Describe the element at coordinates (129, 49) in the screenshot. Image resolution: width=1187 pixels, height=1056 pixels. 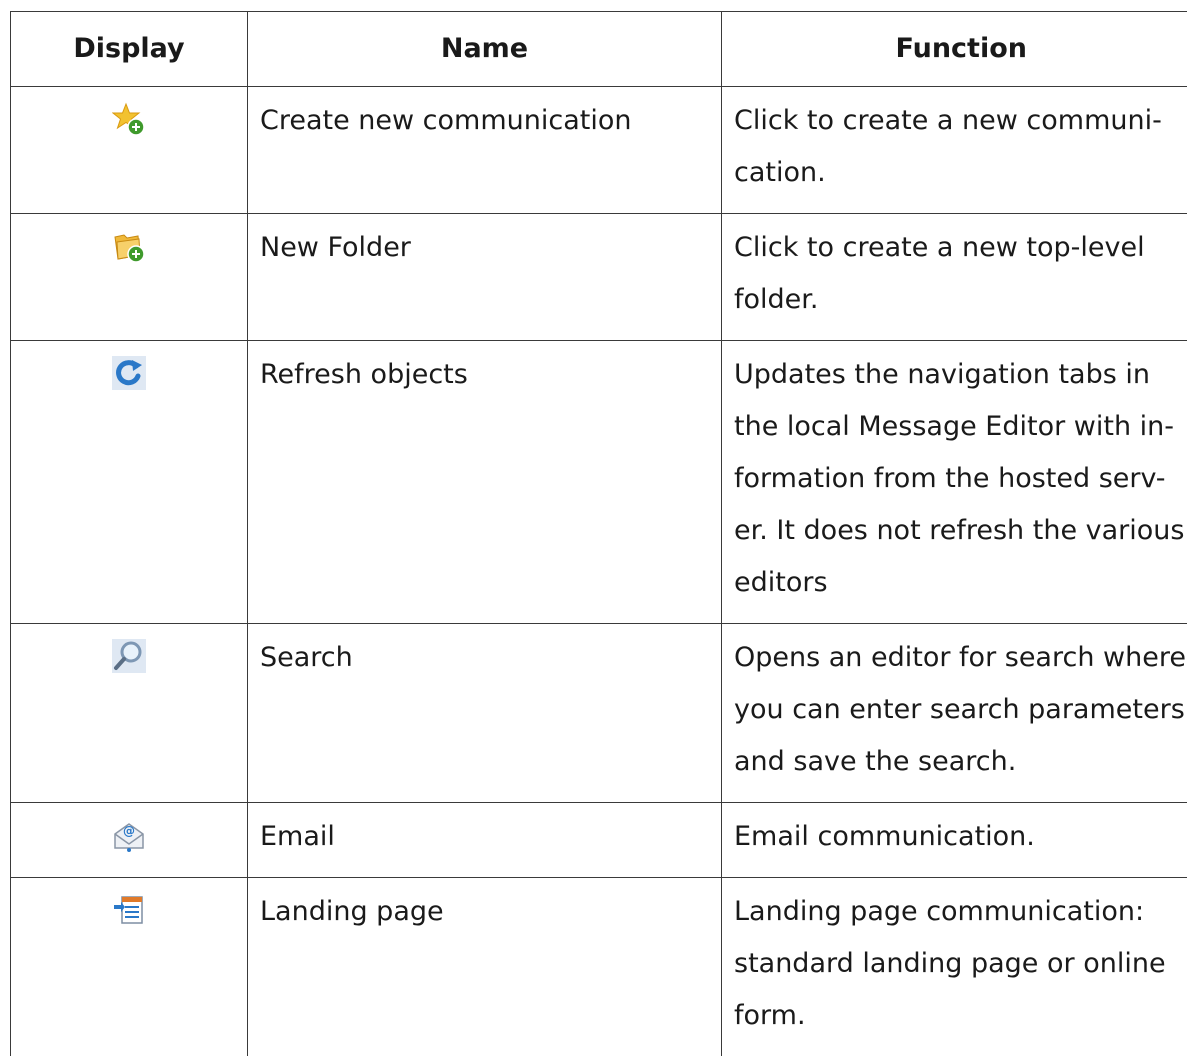
I see `header-display: Display` at that location.